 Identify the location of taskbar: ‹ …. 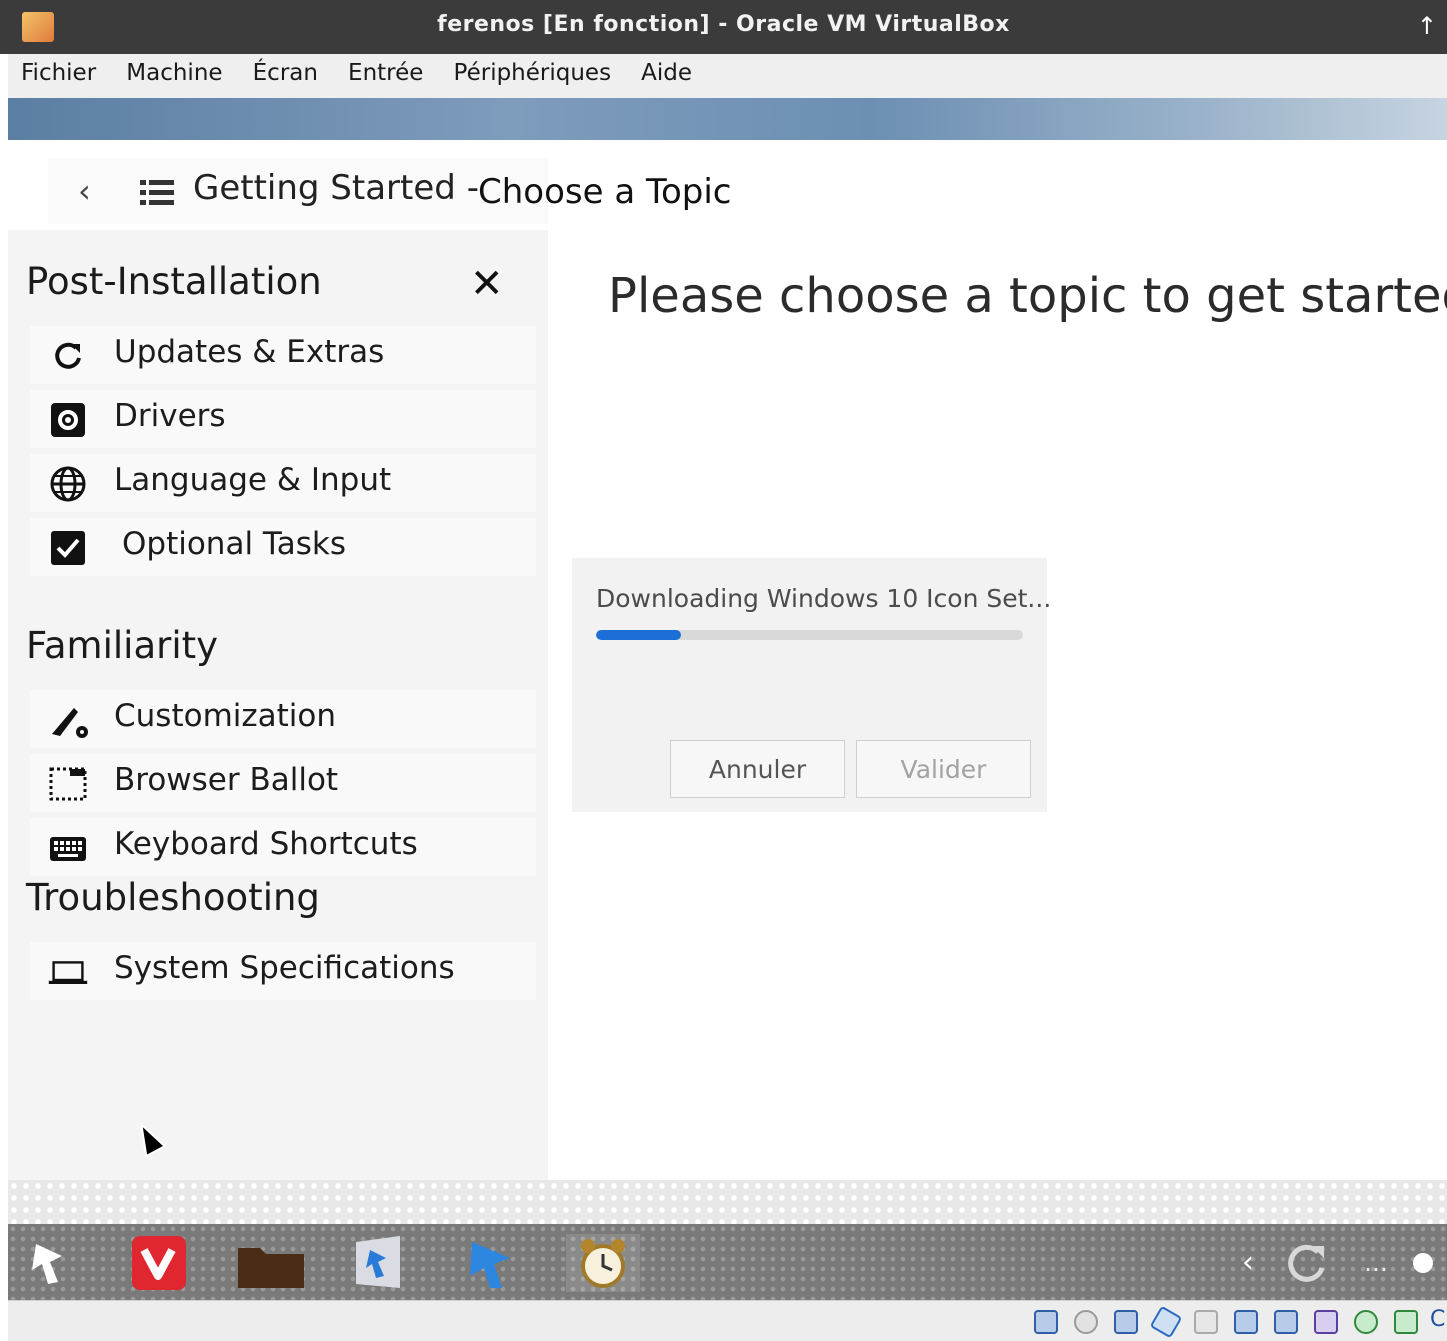
(727, 1262).